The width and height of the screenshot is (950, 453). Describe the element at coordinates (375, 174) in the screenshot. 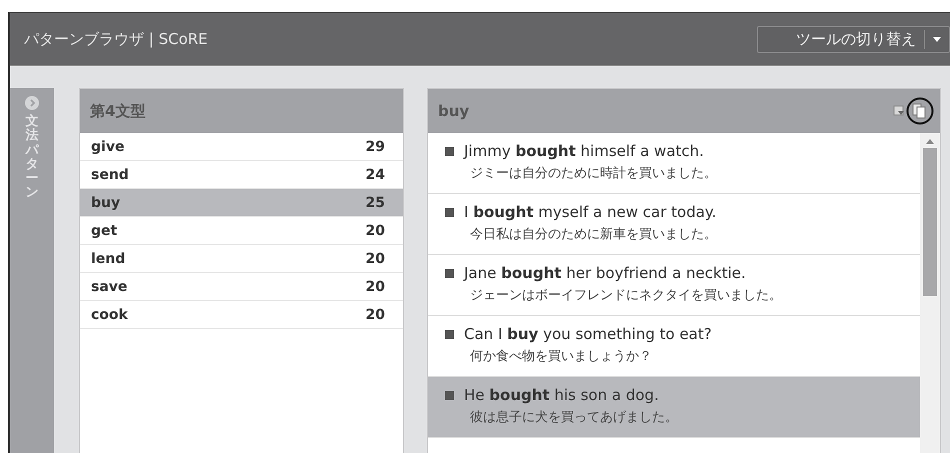

I see `pattern-count: 24` at that location.